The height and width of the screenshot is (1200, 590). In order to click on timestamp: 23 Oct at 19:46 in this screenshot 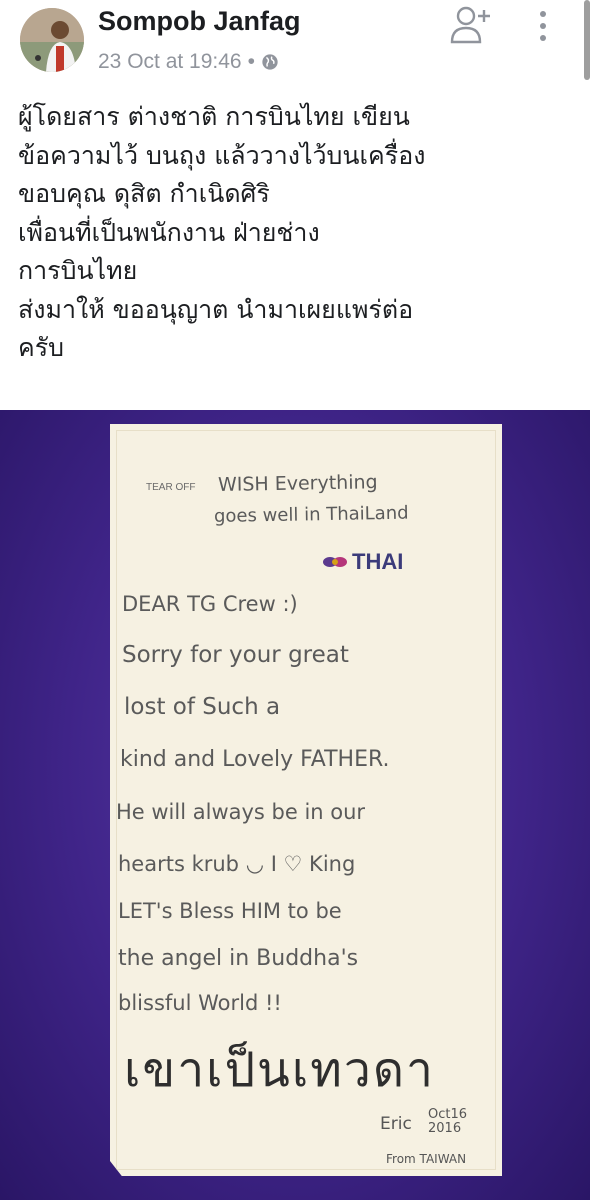, I will do `click(170, 62)`.